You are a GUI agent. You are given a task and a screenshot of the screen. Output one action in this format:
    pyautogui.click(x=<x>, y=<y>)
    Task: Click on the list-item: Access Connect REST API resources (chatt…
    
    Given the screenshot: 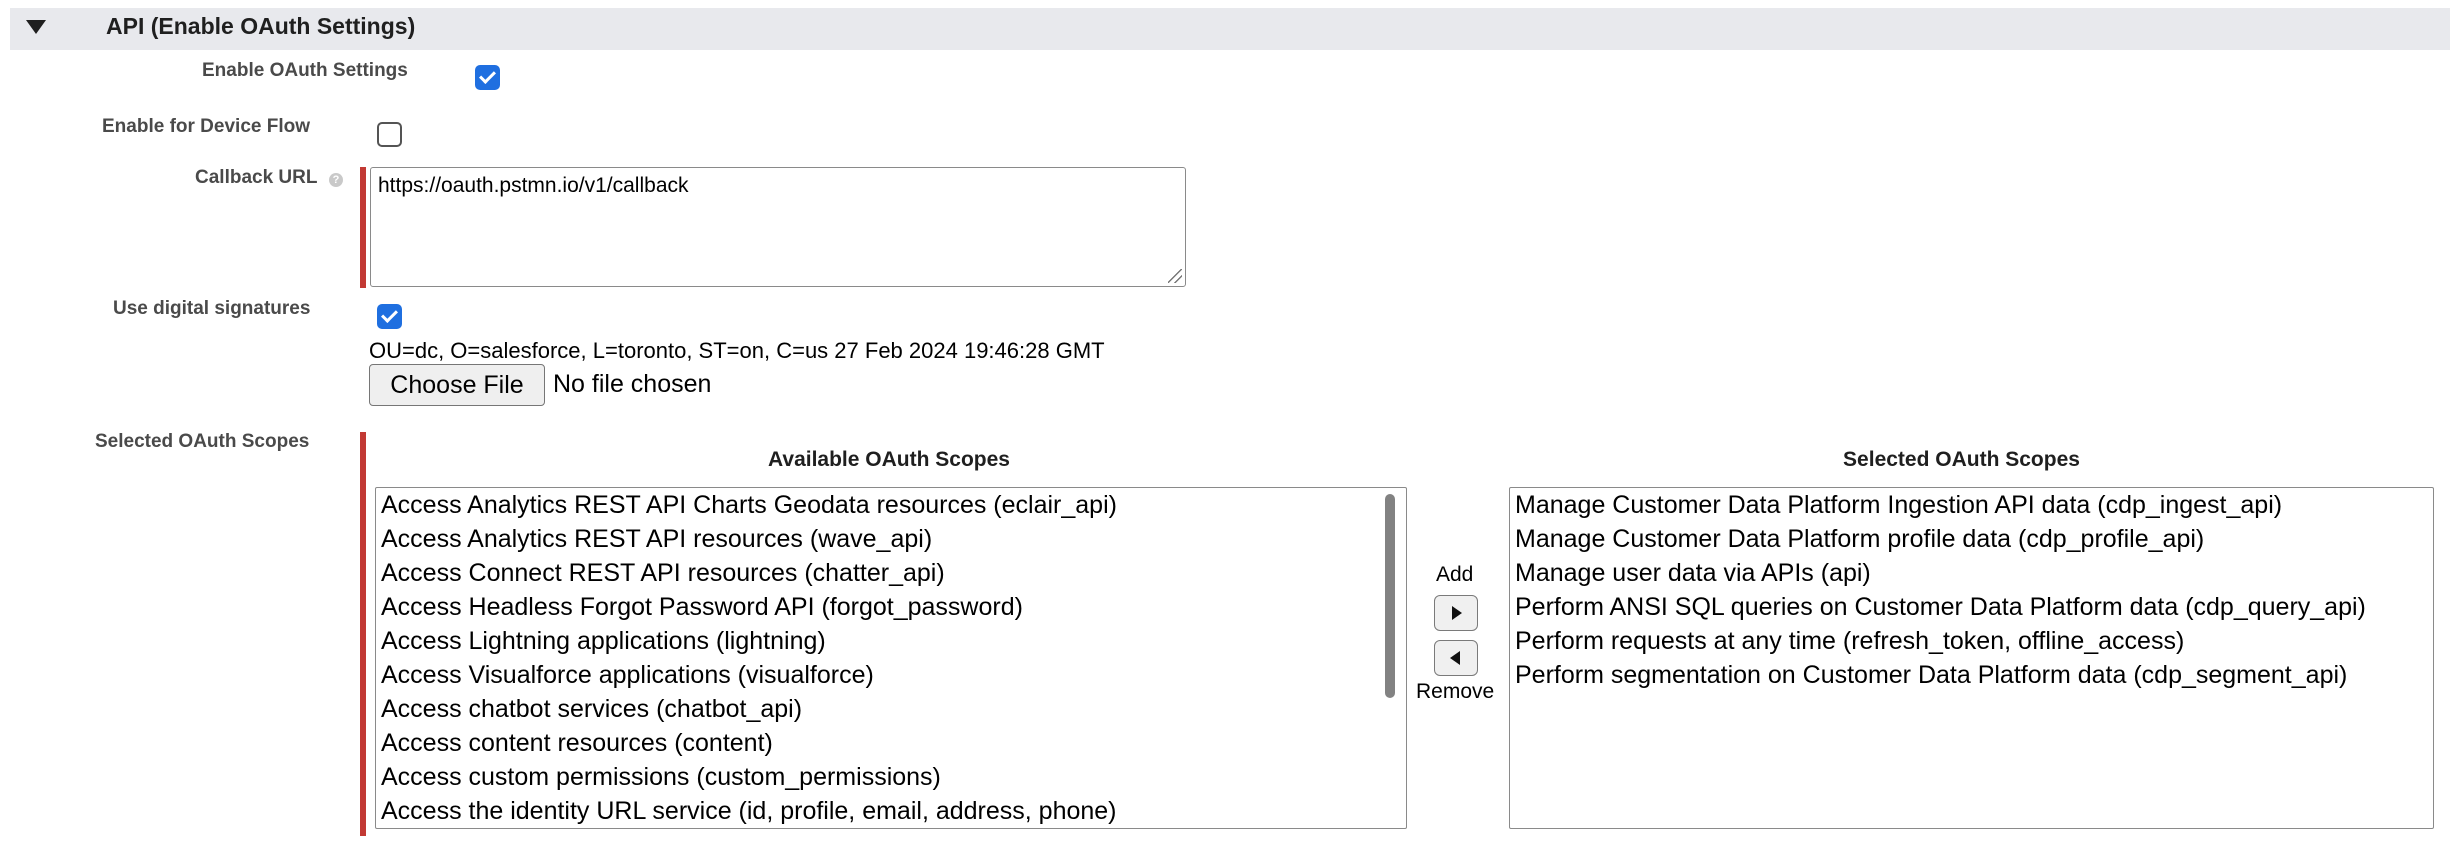 What is the action you would take?
    pyautogui.click(x=891, y=573)
    